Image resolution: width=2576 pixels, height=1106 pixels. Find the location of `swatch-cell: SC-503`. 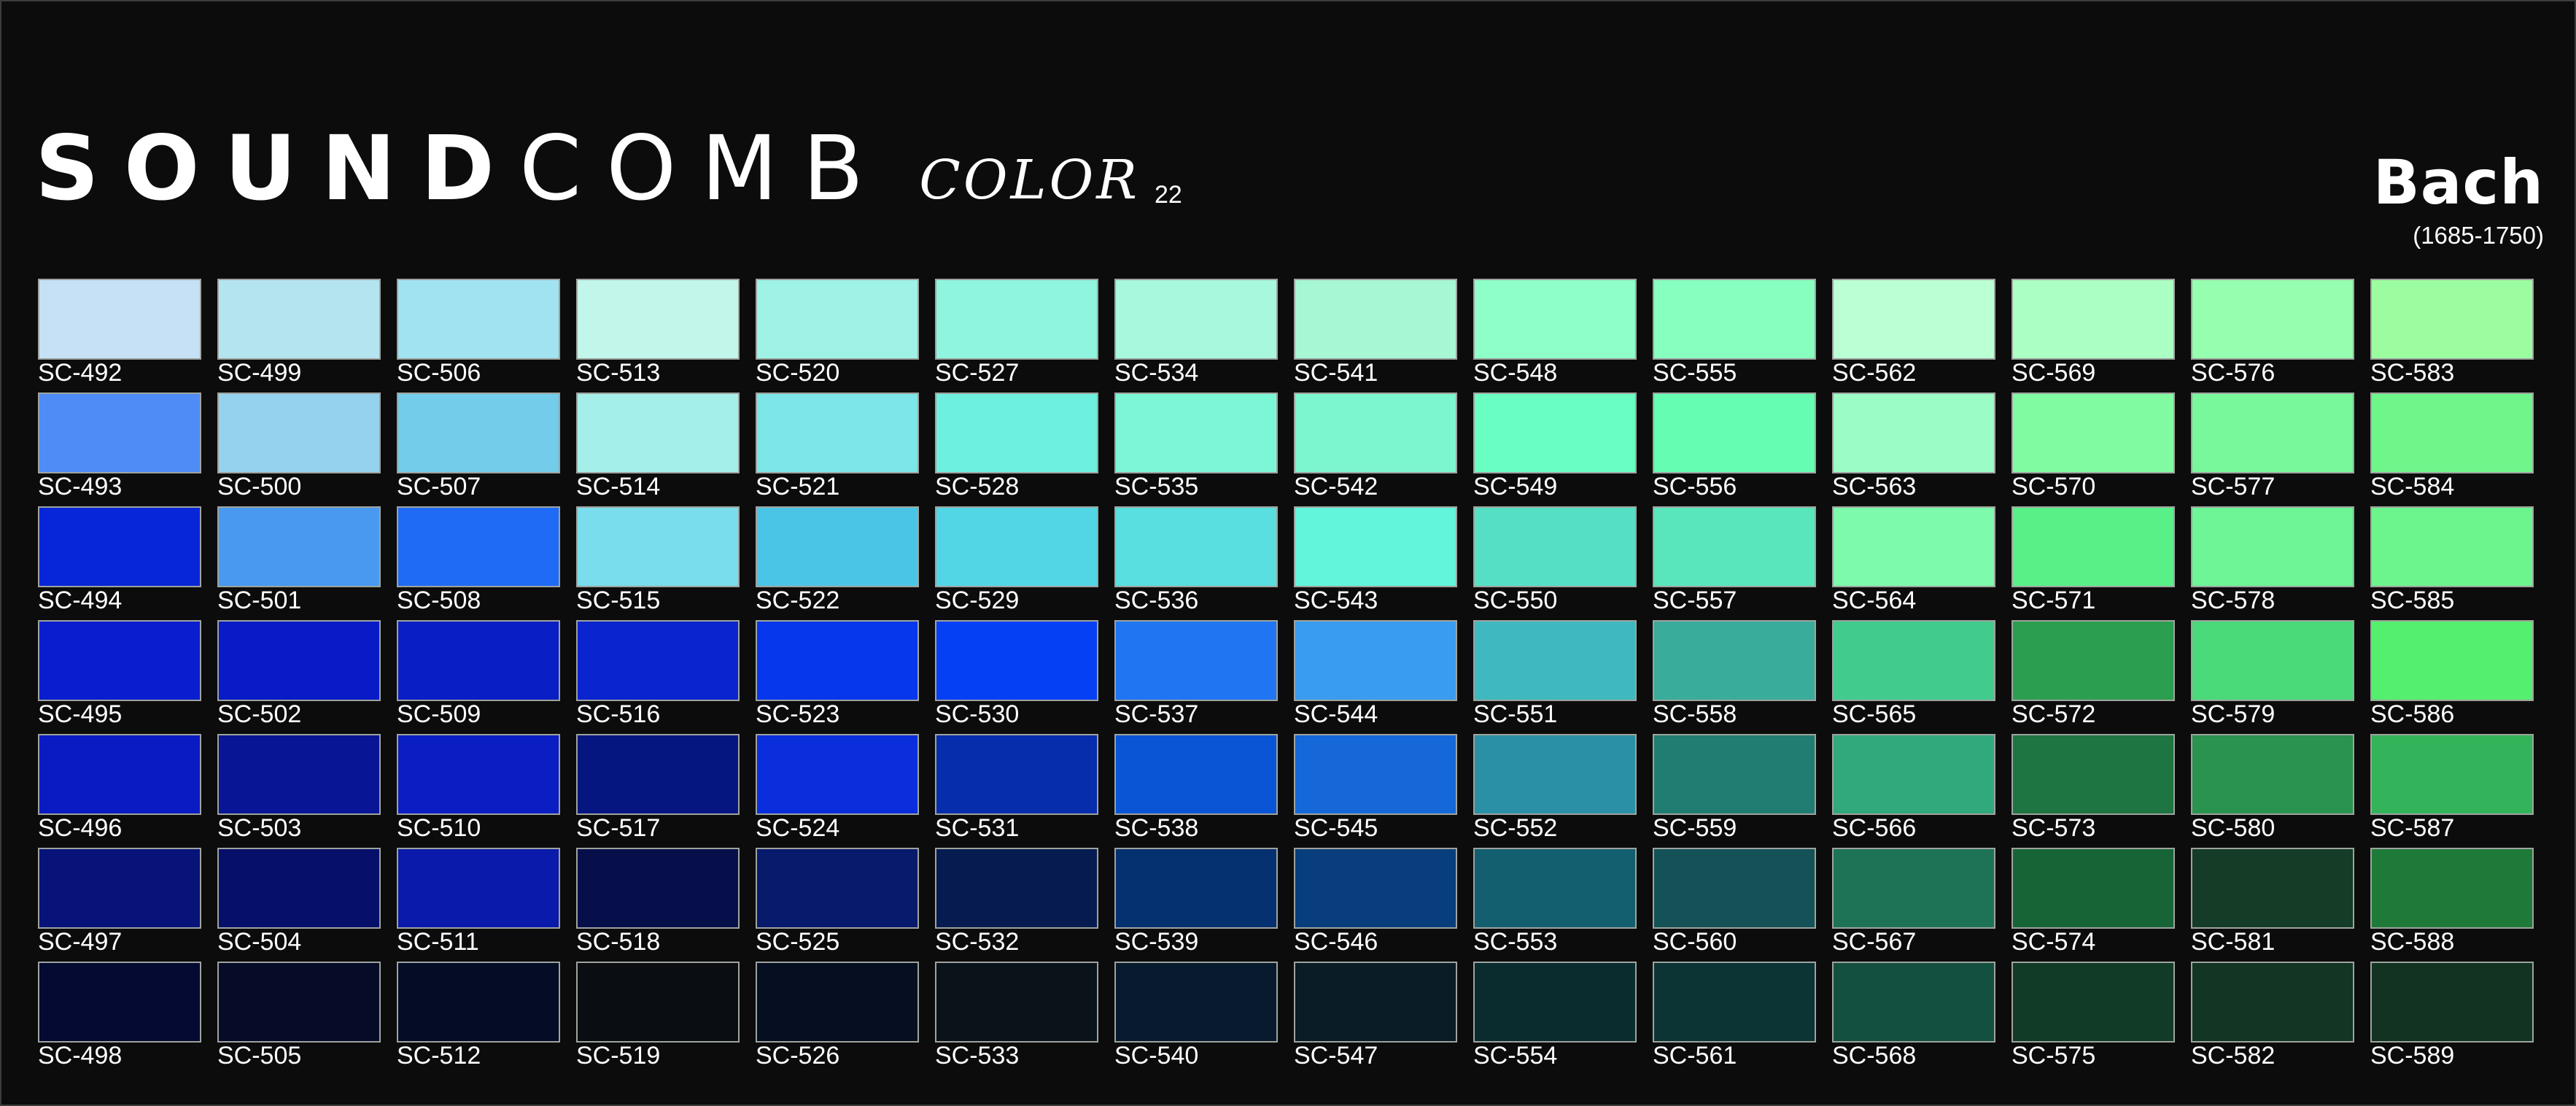

swatch-cell: SC-503 is located at coordinates (299, 791).